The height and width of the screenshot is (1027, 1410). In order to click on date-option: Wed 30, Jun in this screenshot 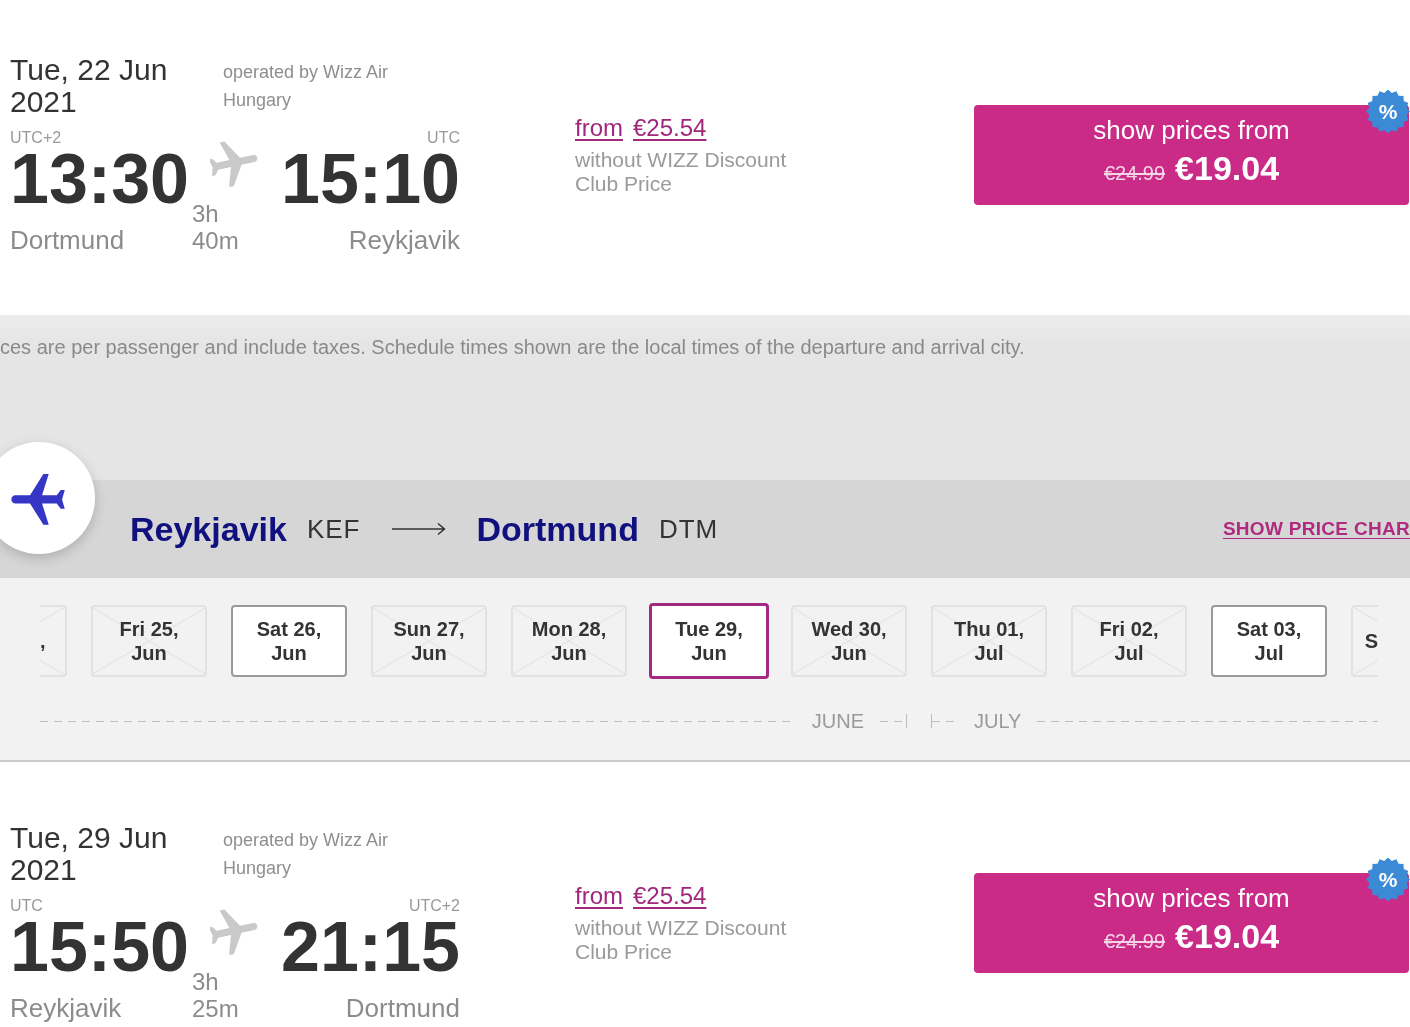, I will do `click(849, 641)`.